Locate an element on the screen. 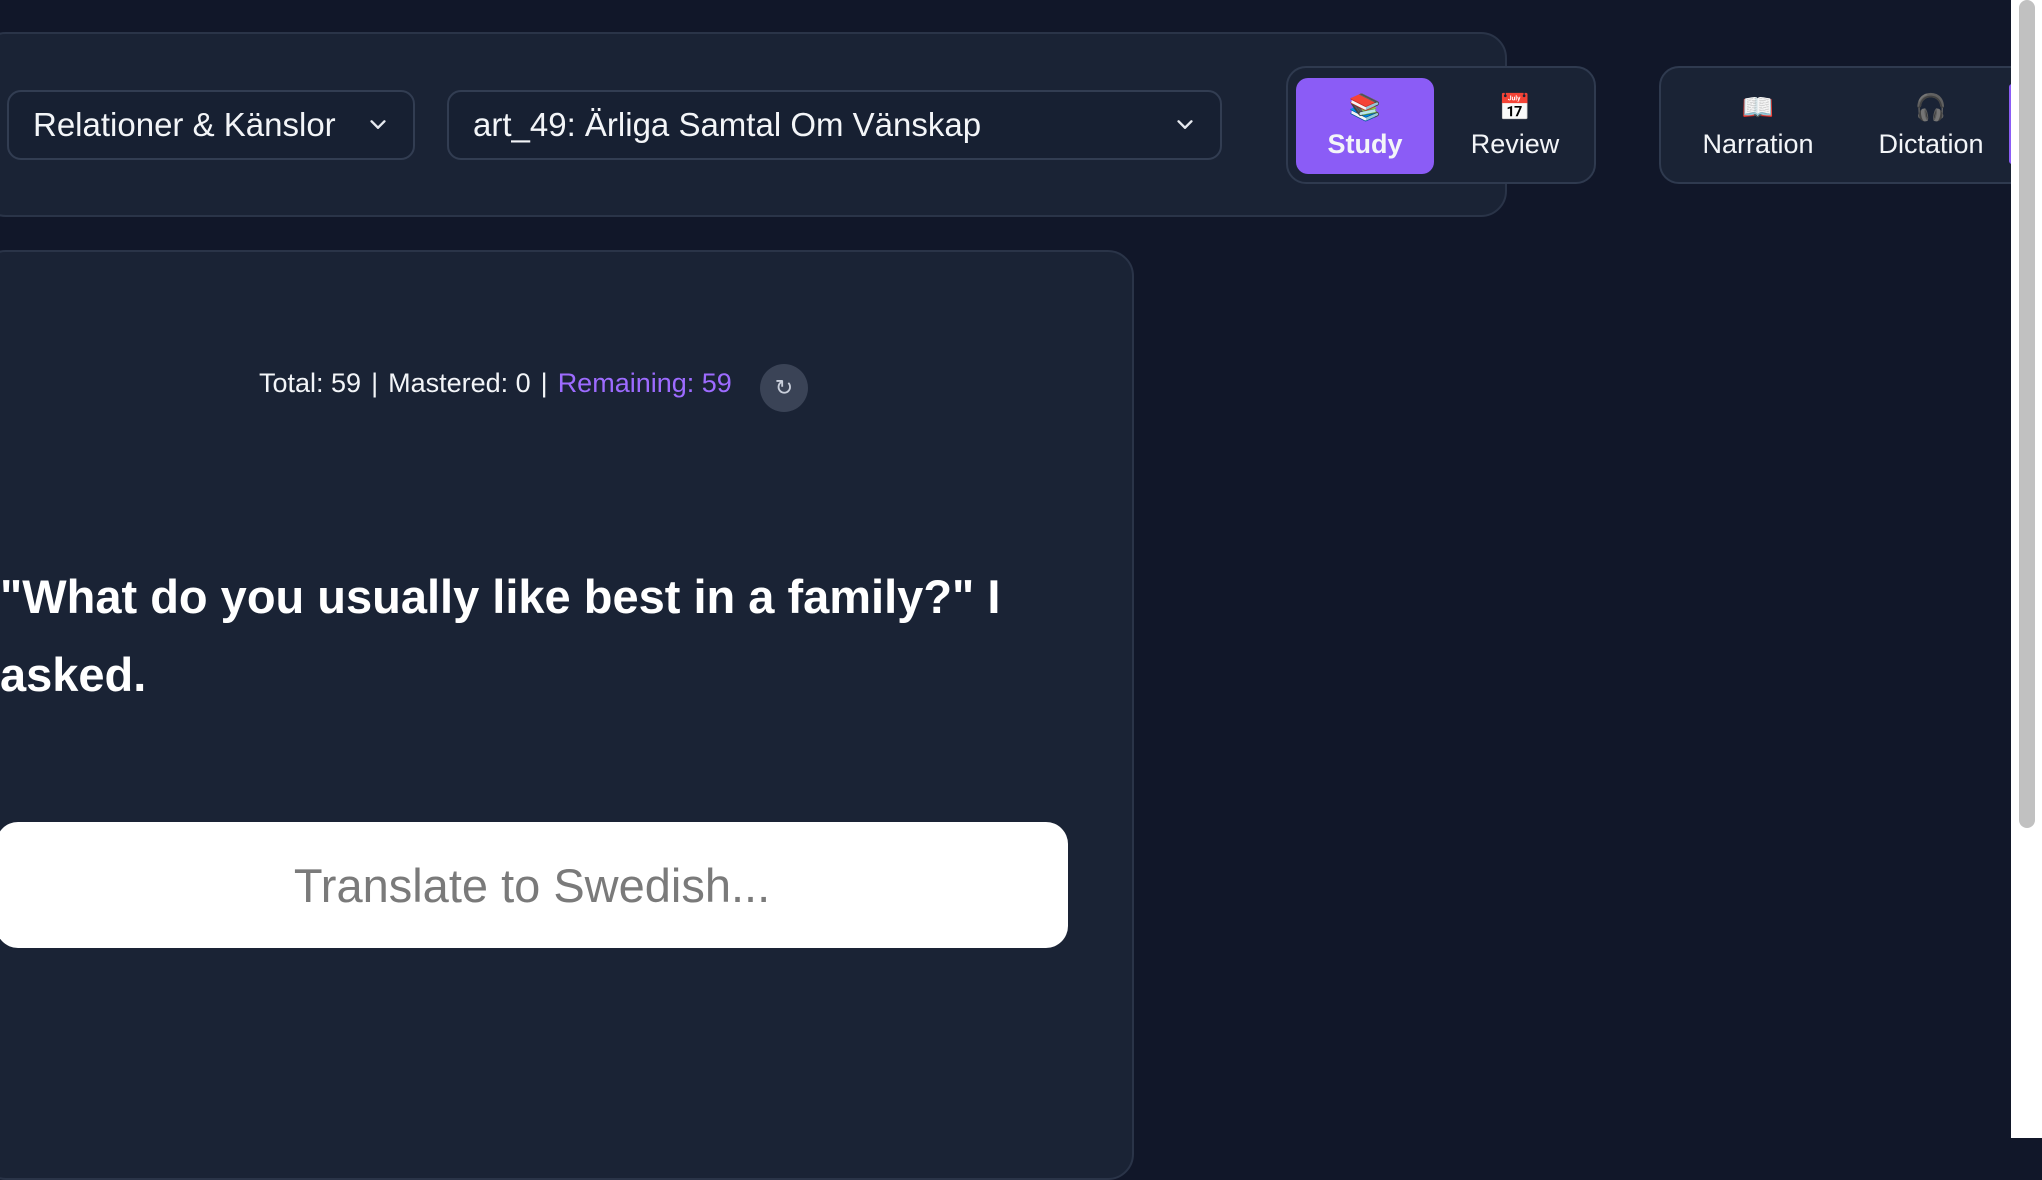 The width and height of the screenshot is (2042, 1180). translation-input is located at coordinates (534, 885).